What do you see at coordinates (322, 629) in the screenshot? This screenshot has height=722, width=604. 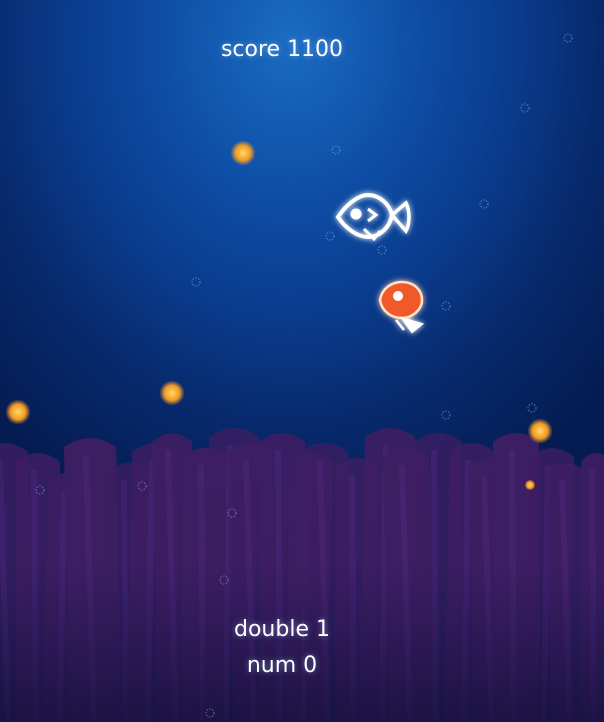 I see `double-value: 1` at bounding box center [322, 629].